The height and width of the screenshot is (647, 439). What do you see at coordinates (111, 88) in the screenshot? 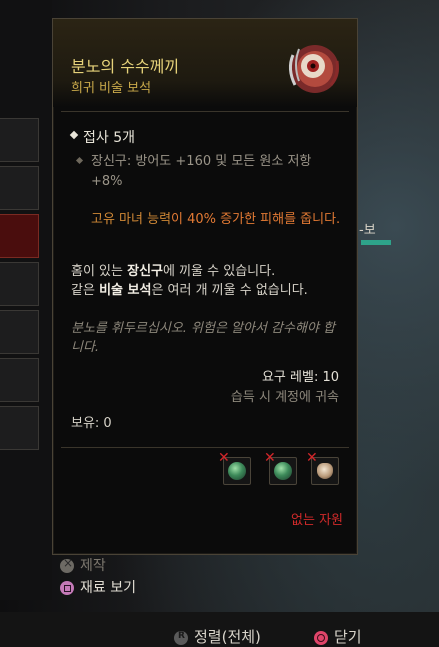
I see `item-rarity: 희귀 비술 보석` at bounding box center [111, 88].